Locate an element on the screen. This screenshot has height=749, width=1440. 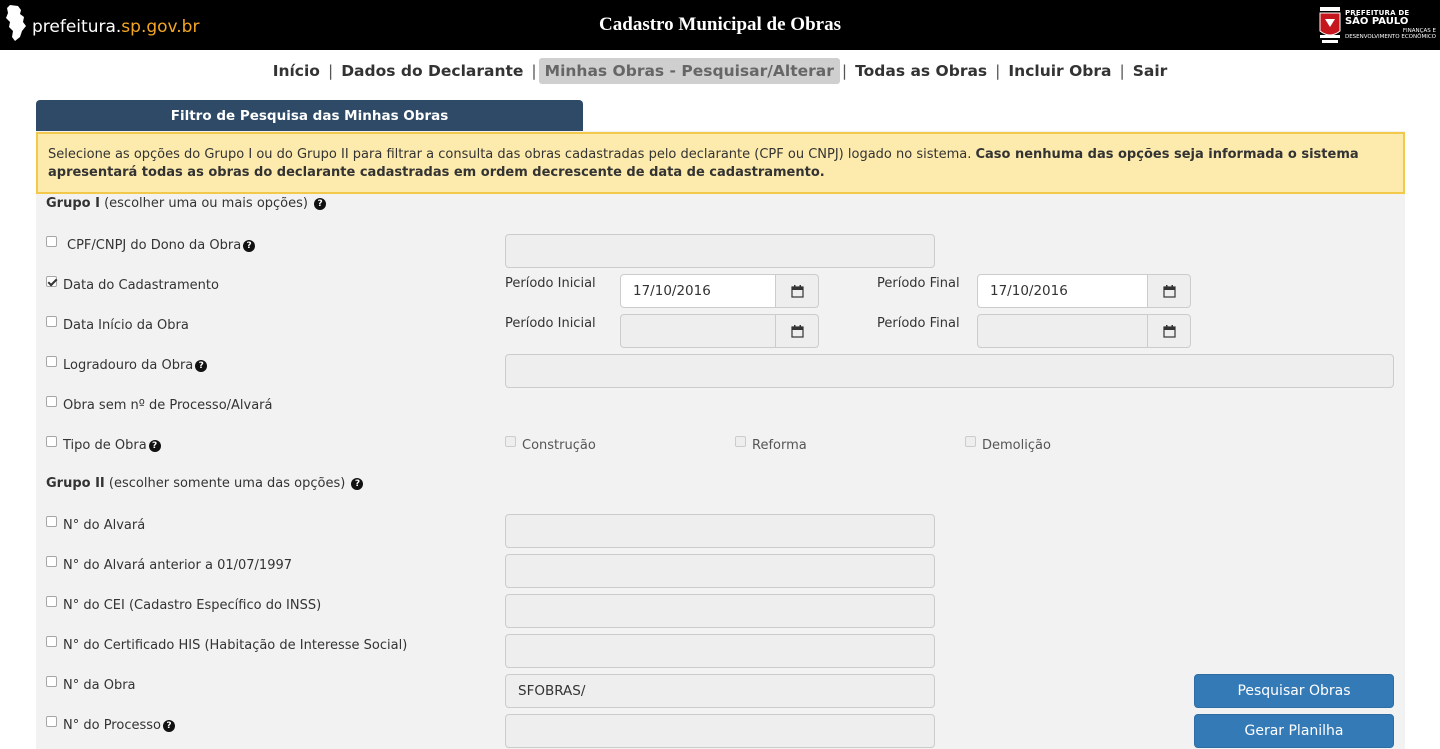
tipo-demolicao: Demolição is located at coordinates (1008, 444).